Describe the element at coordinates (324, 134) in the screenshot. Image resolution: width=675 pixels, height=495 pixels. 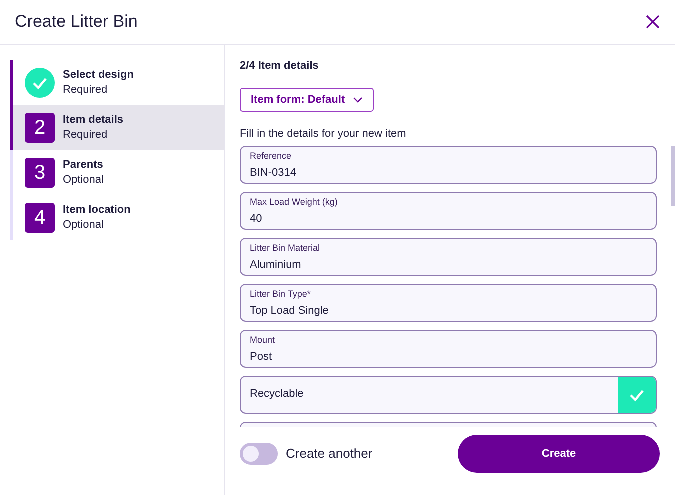
I see `instruction-text: Fill in the details for your new item` at that location.